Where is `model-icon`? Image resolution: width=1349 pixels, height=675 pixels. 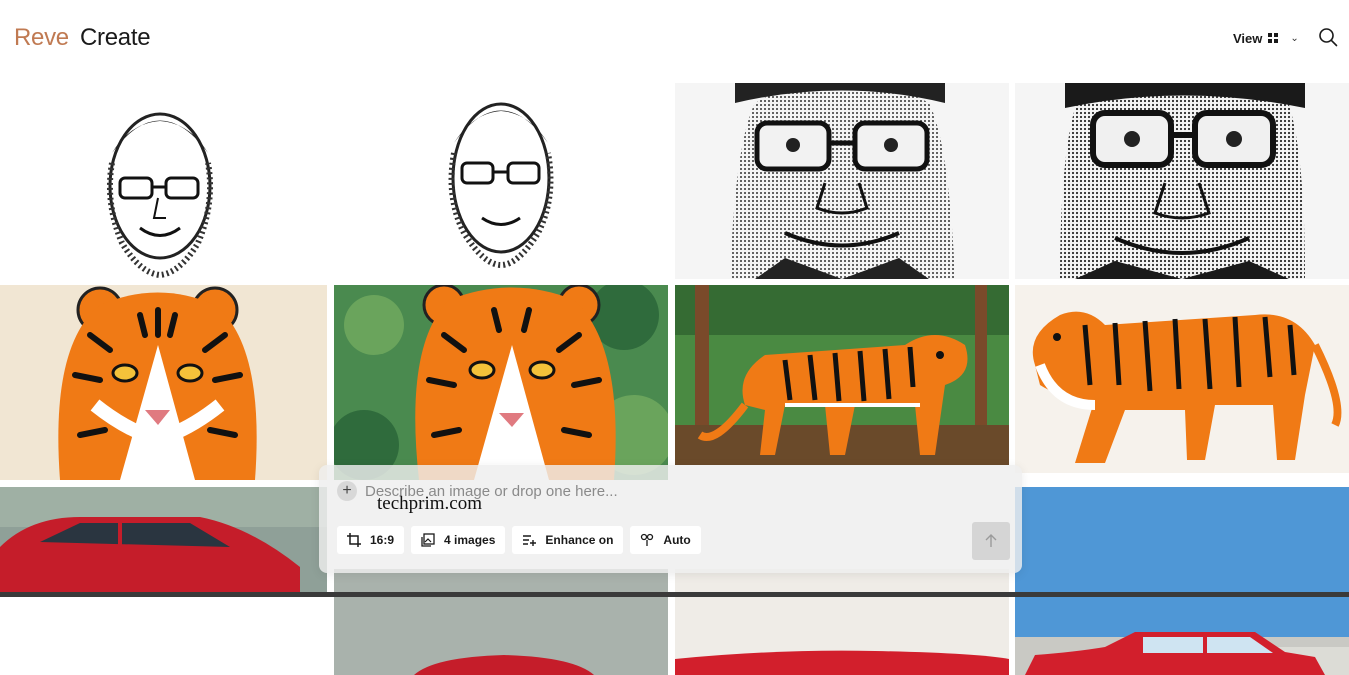 model-icon is located at coordinates (647, 539).